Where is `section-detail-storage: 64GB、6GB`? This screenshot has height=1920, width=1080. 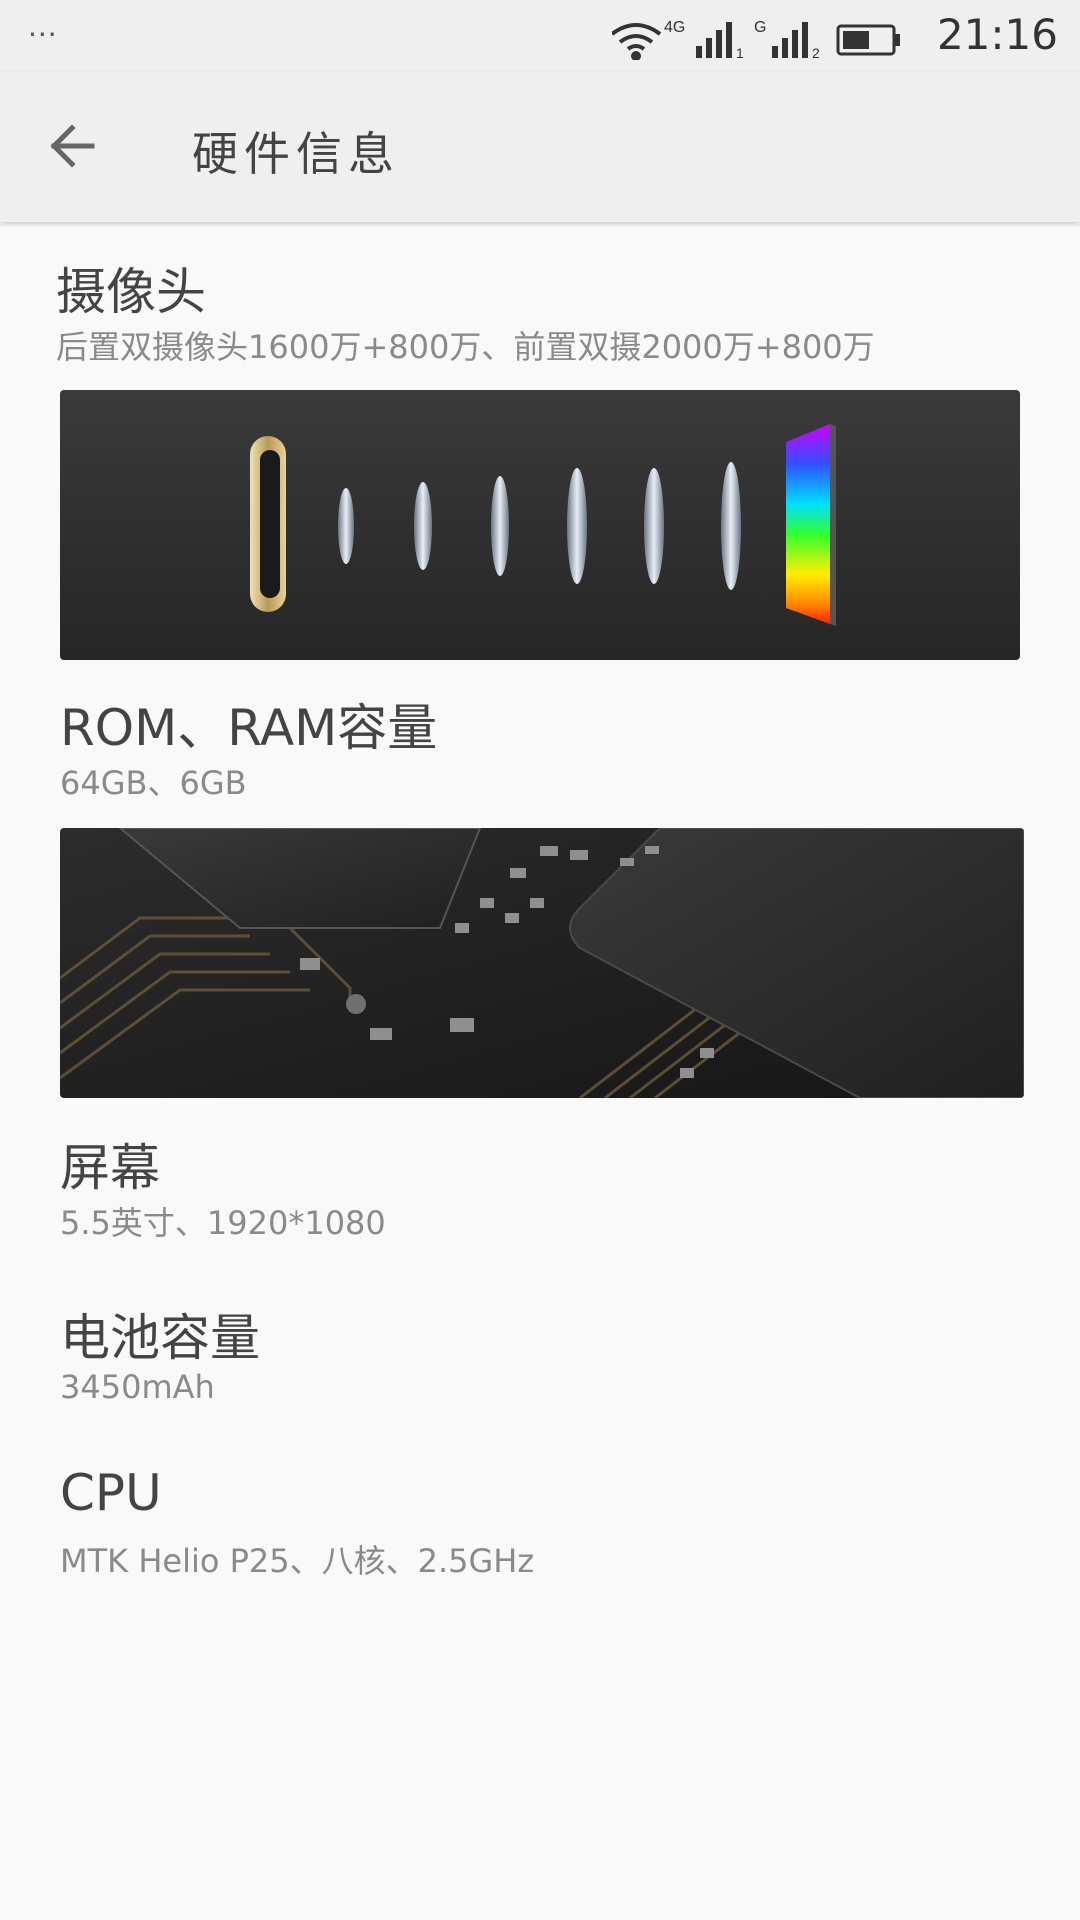
section-detail-storage: 64GB、6GB is located at coordinates (153, 783).